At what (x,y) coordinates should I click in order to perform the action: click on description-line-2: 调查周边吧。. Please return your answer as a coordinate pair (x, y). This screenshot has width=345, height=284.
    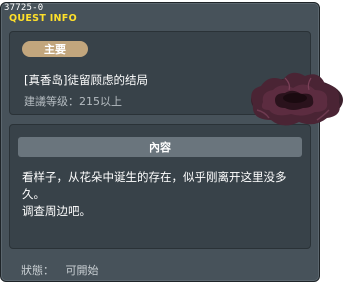
    Looking at the image, I should click on (56, 211).